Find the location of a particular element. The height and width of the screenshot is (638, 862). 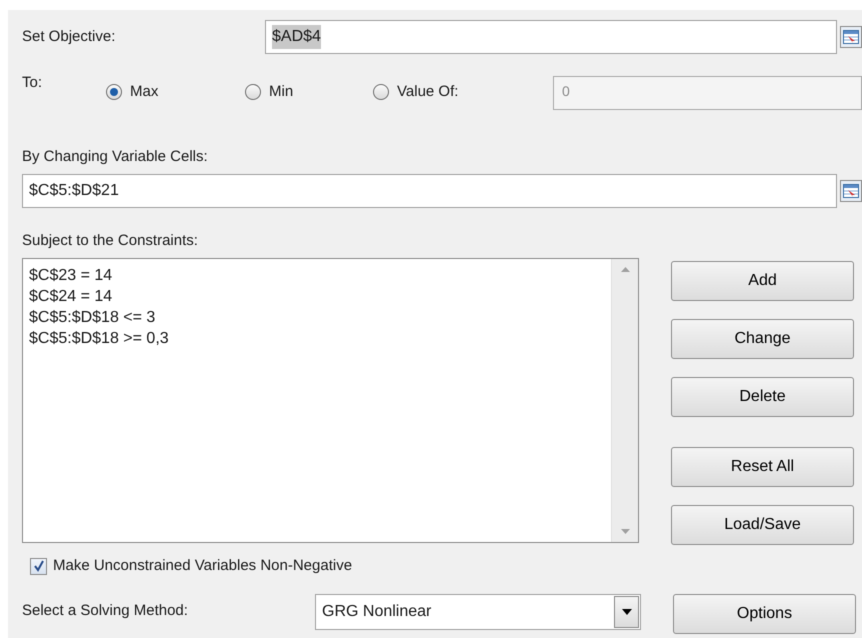

variable-cells-label: By Changing Variable Cells: is located at coordinates (115, 156).